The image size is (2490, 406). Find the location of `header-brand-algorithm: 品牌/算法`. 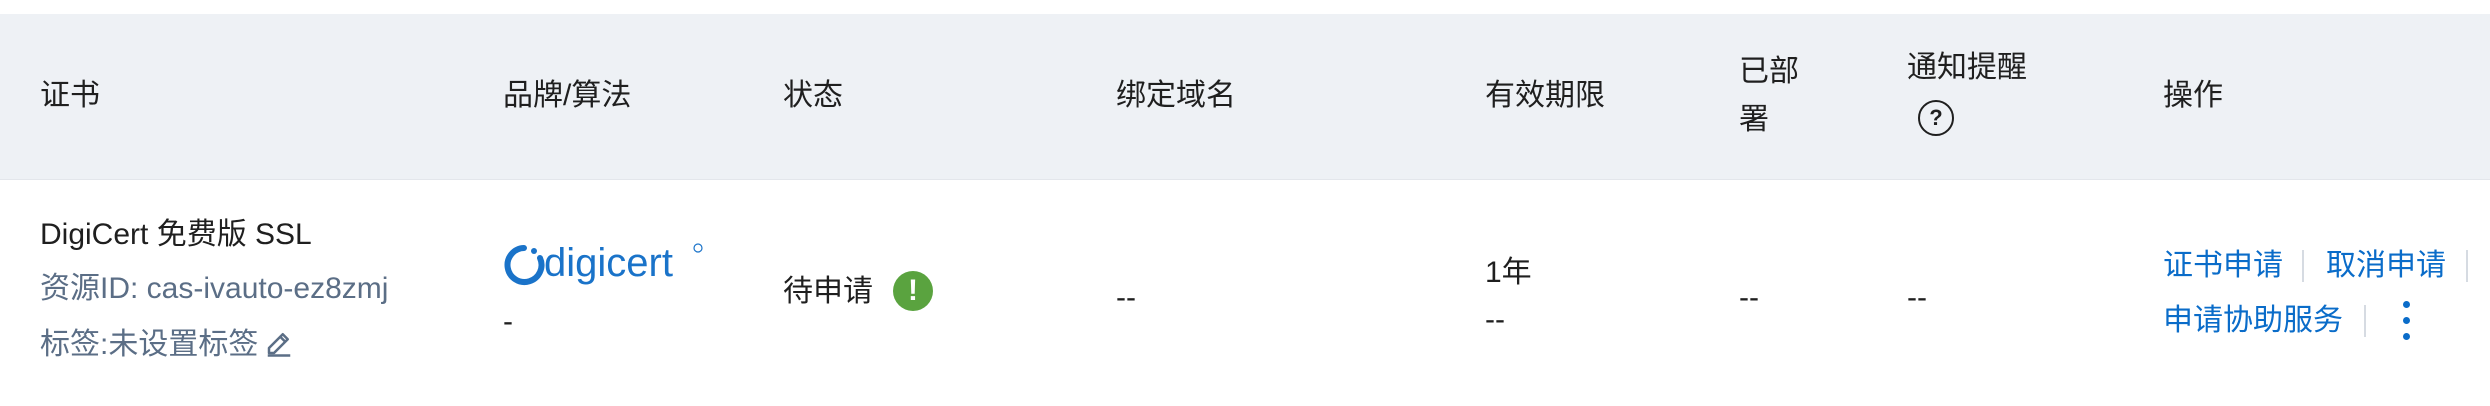

header-brand-algorithm: 品牌/算法 is located at coordinates (567, 95).